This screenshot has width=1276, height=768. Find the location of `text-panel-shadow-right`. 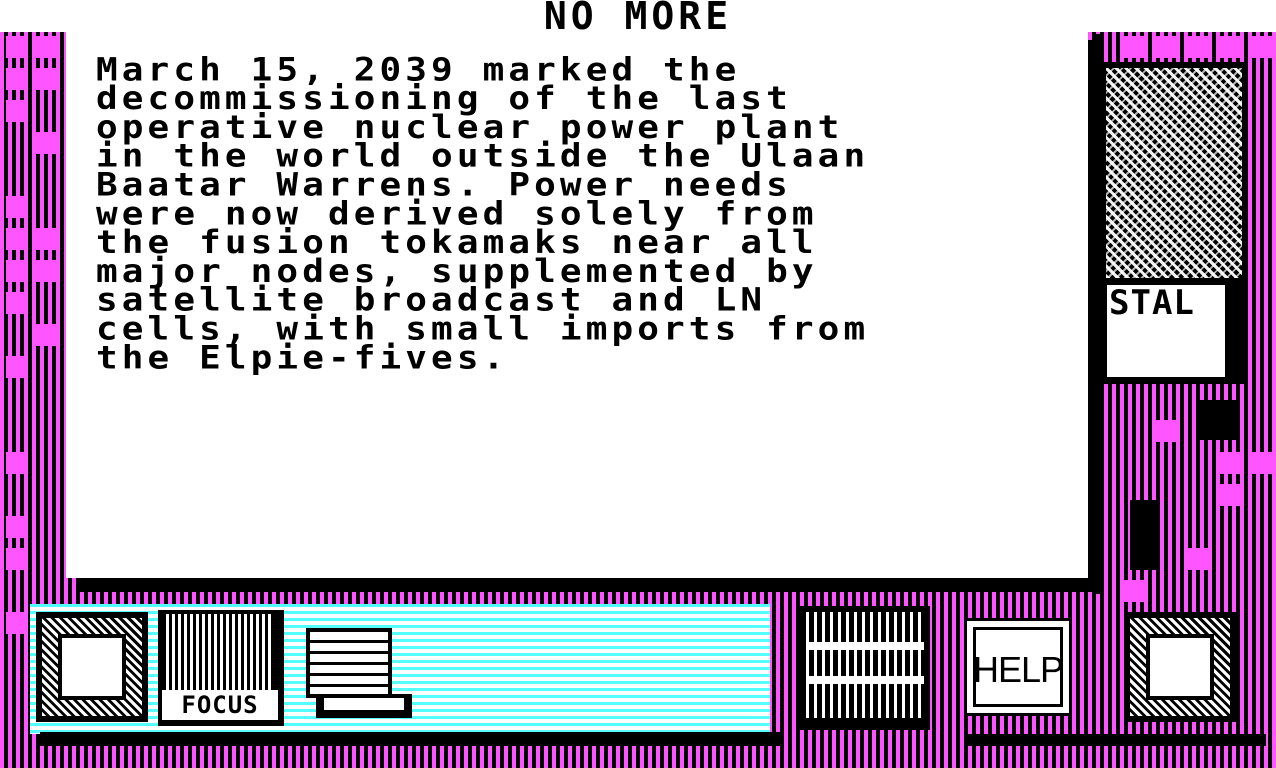

text-panel-shadow-right is located at coordinates (1093, 316).